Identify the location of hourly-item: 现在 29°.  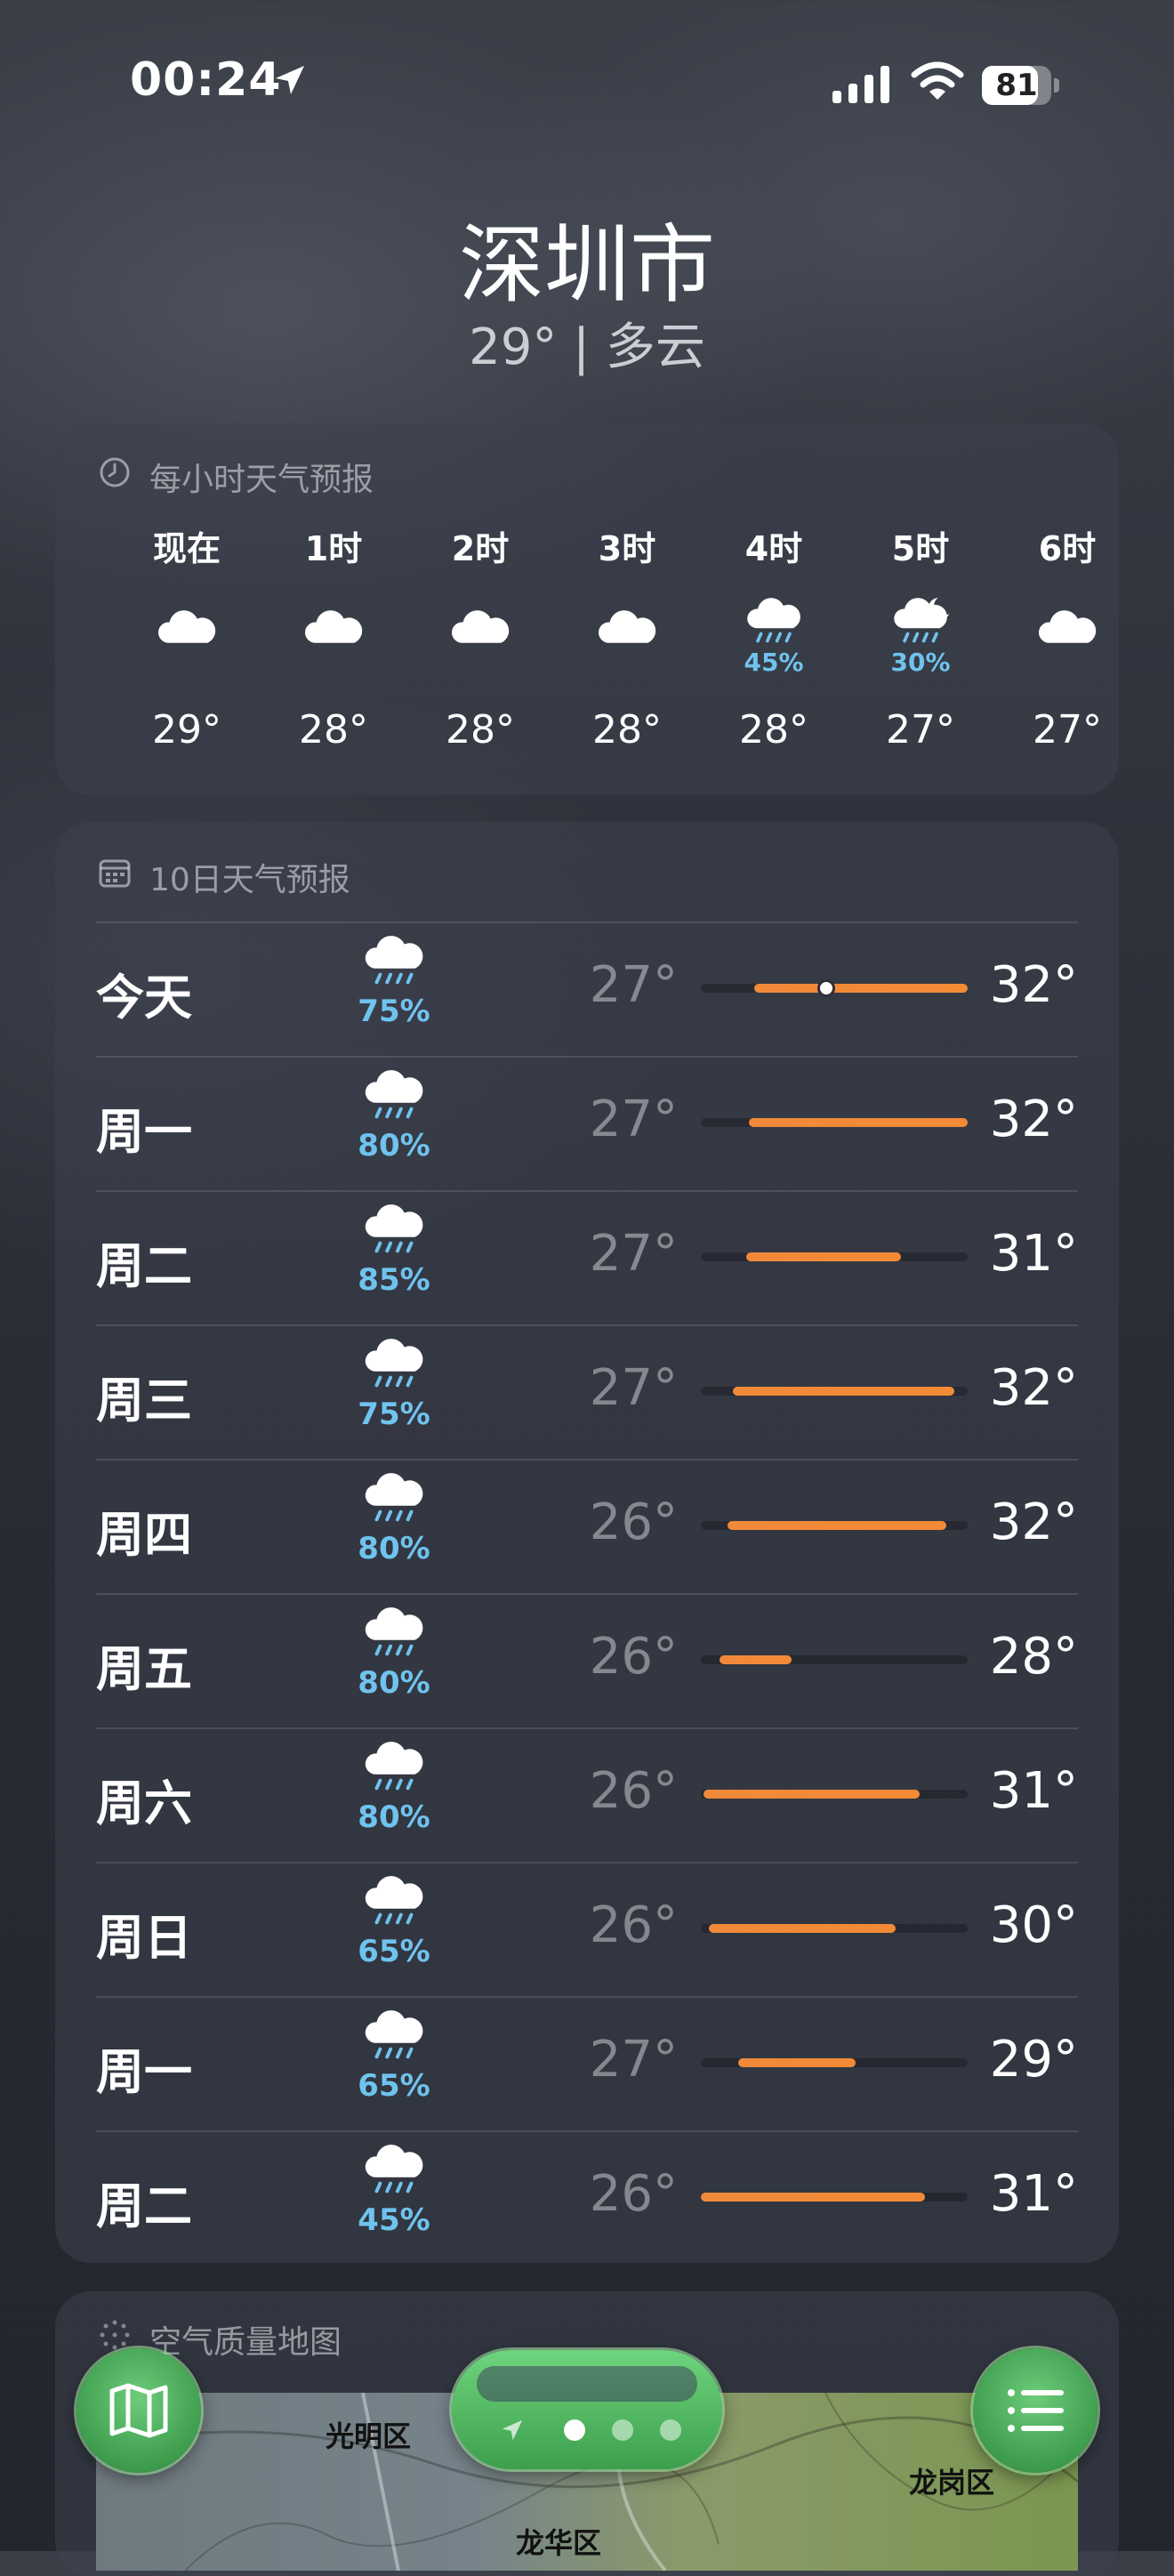
(186, 637).